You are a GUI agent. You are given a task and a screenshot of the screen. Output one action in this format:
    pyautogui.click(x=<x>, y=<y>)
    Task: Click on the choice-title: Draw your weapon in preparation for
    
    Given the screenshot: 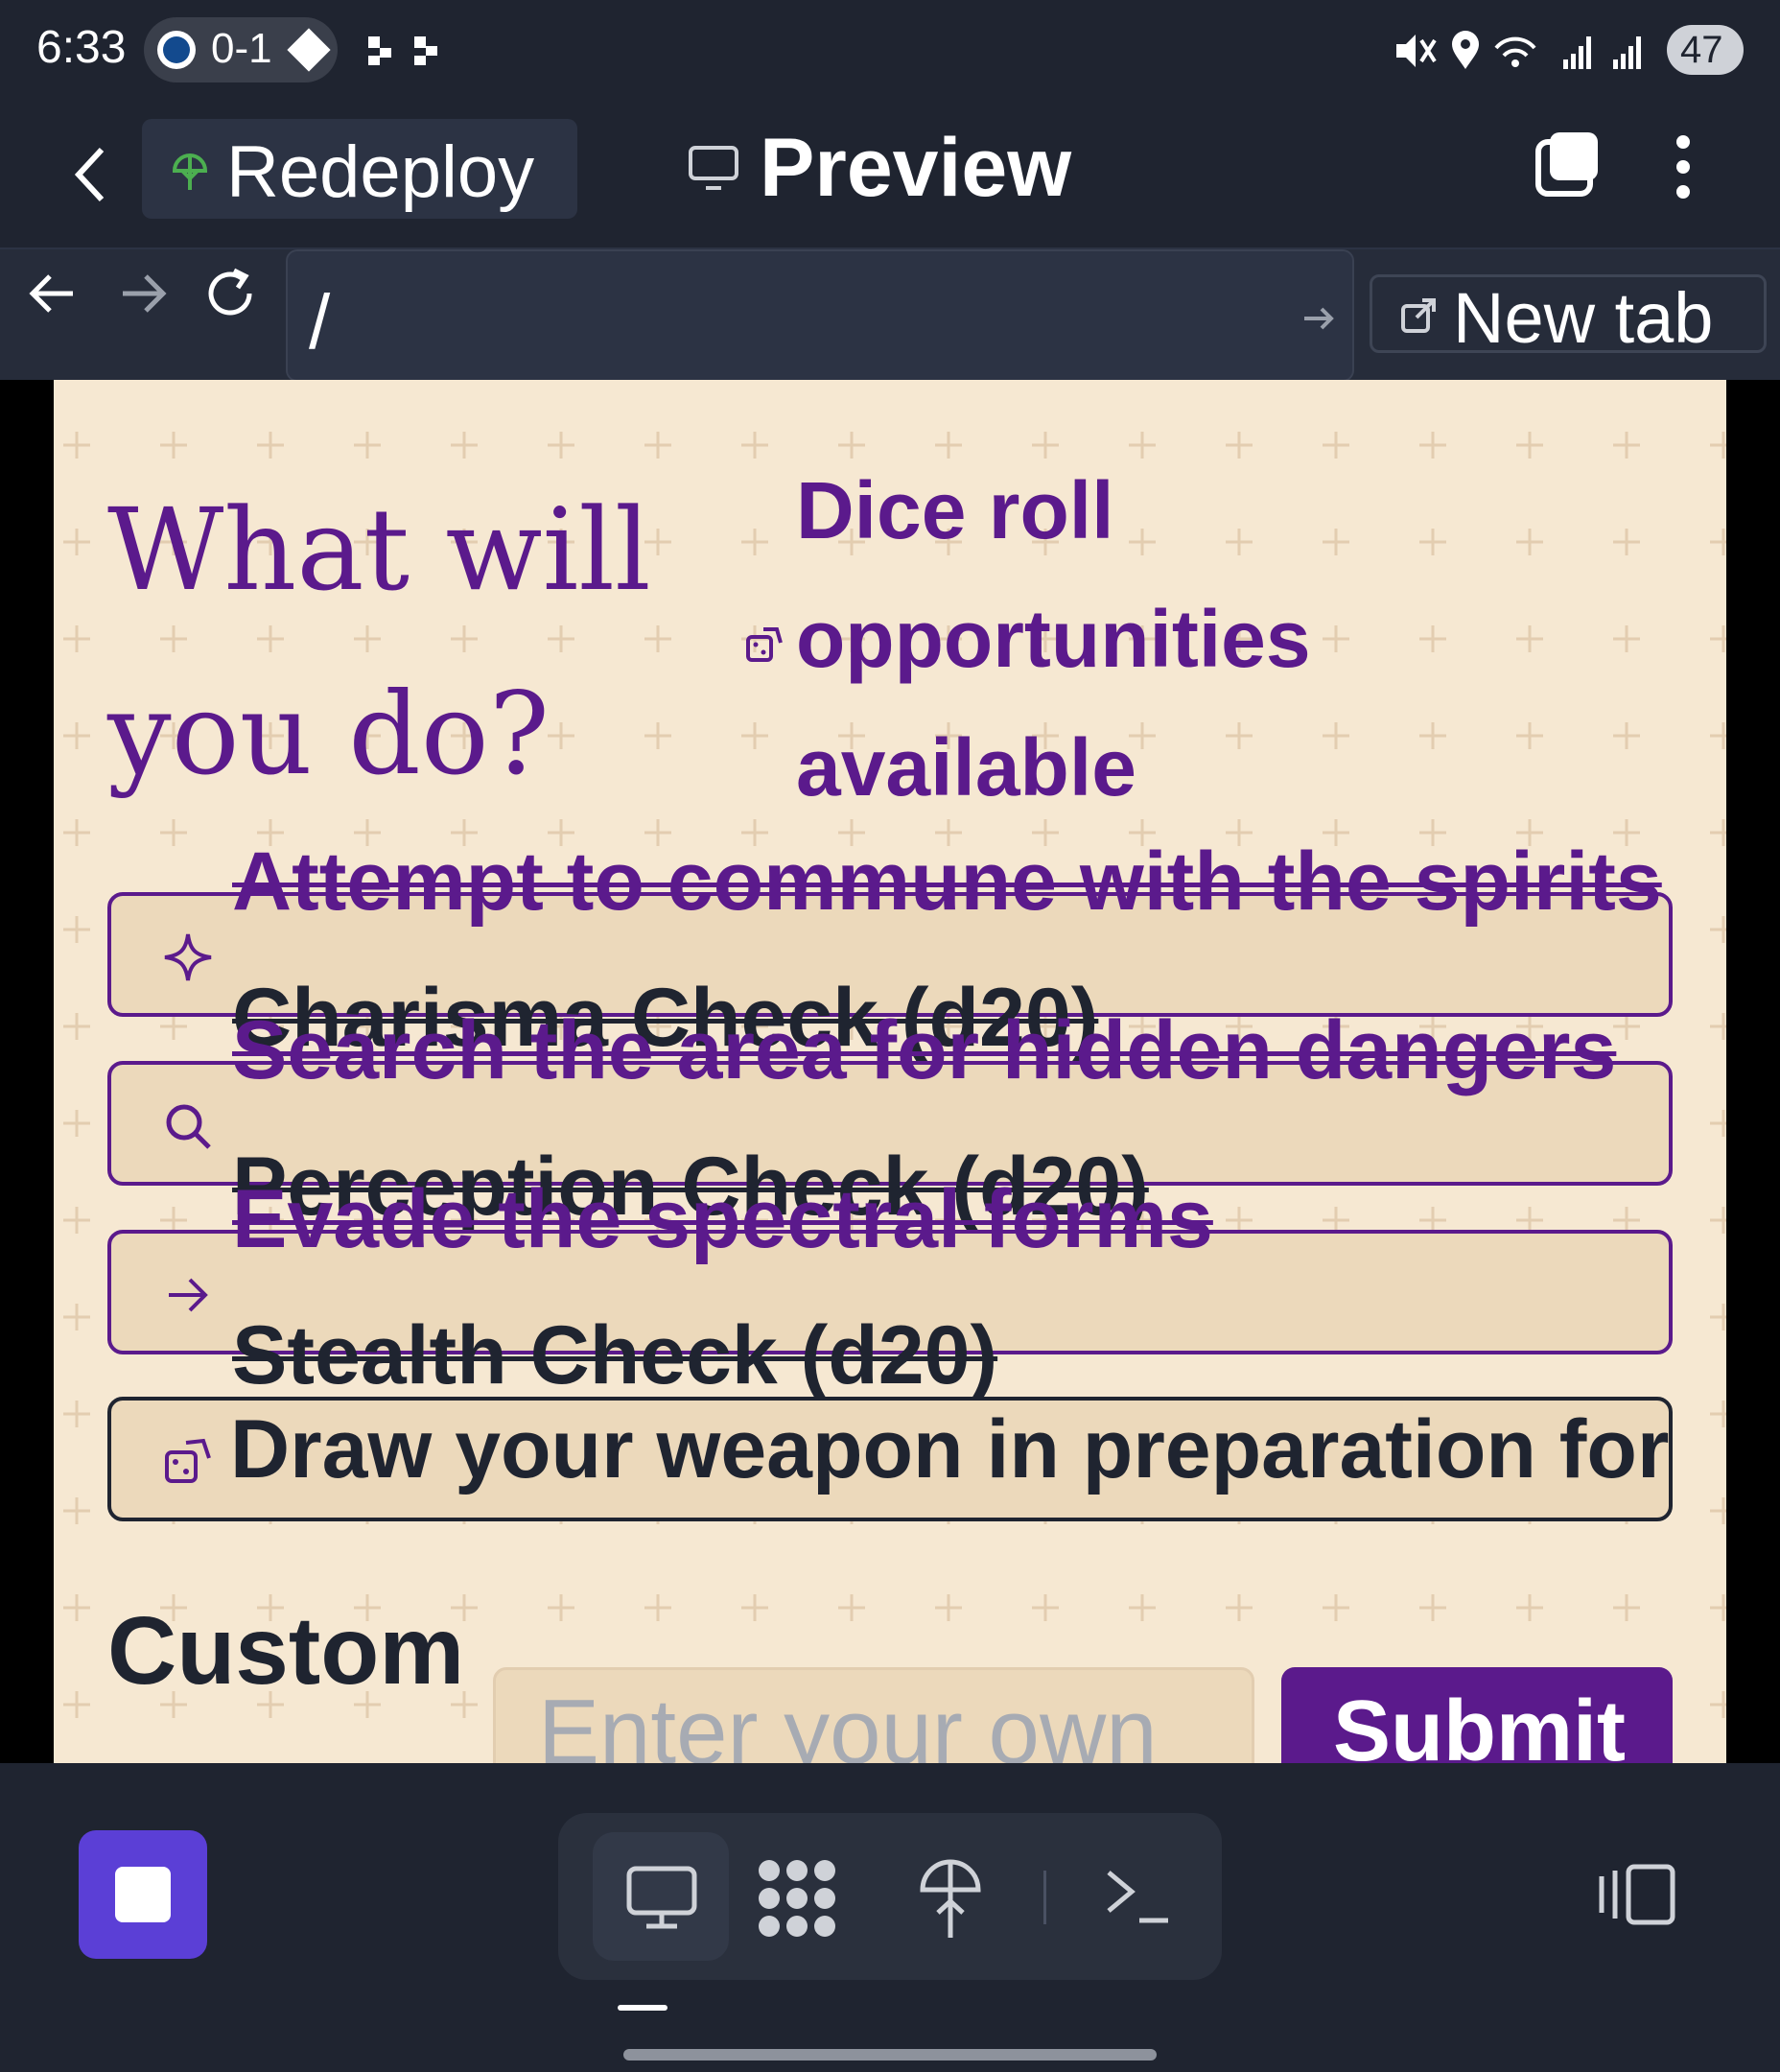 What is the action you would take?
    pyautogui.click(x=950, y=1449)
    